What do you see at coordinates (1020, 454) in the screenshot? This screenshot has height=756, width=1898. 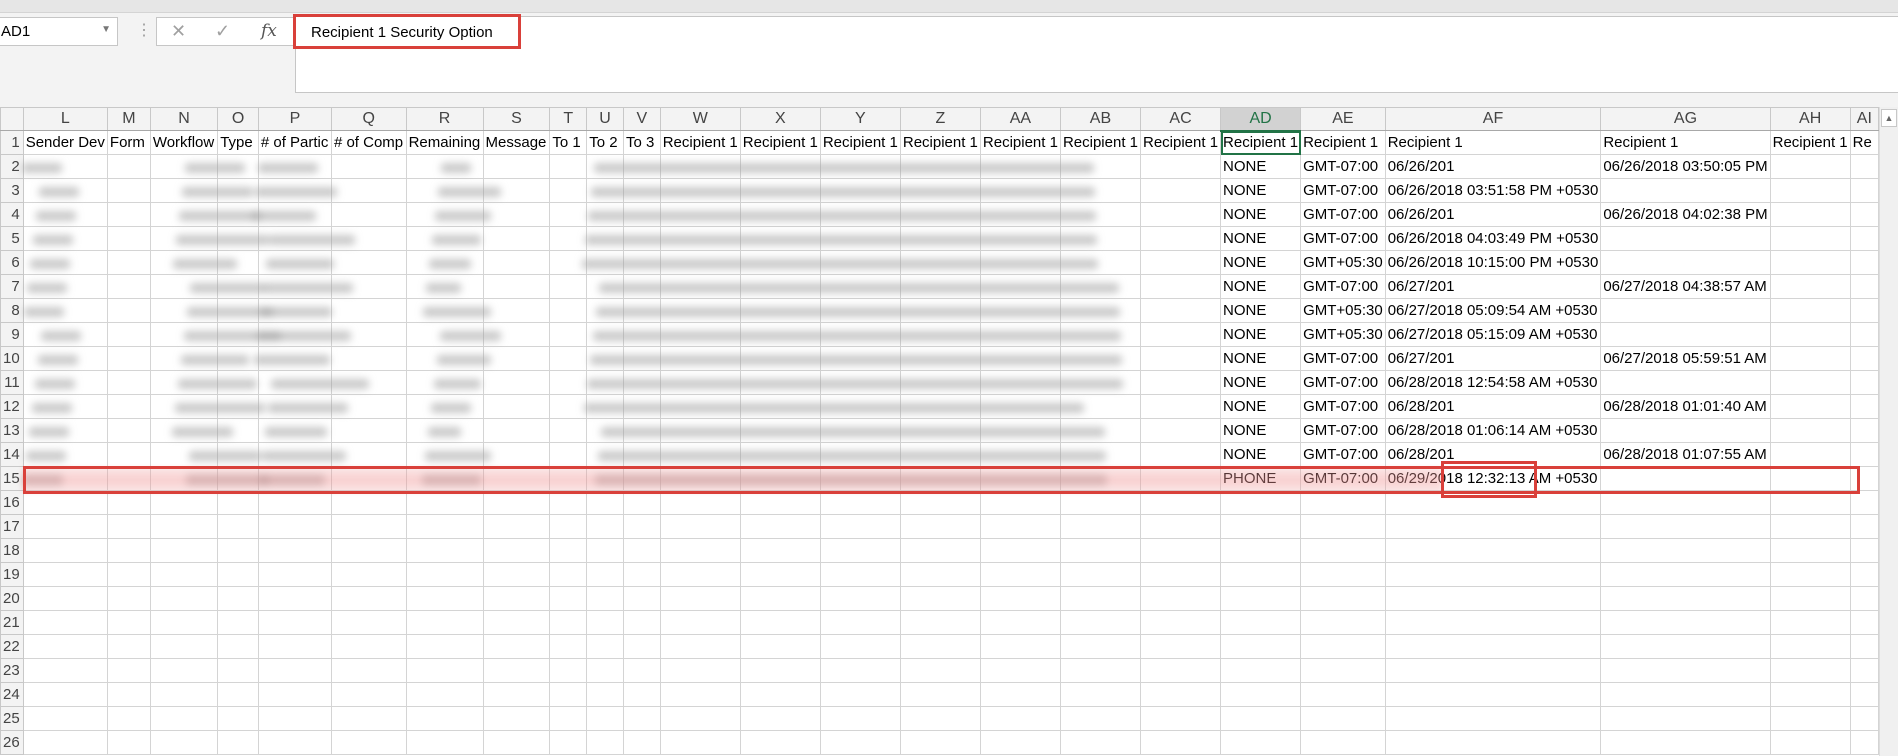 I see `cell-AA14` at bounding box center [1020, 454].